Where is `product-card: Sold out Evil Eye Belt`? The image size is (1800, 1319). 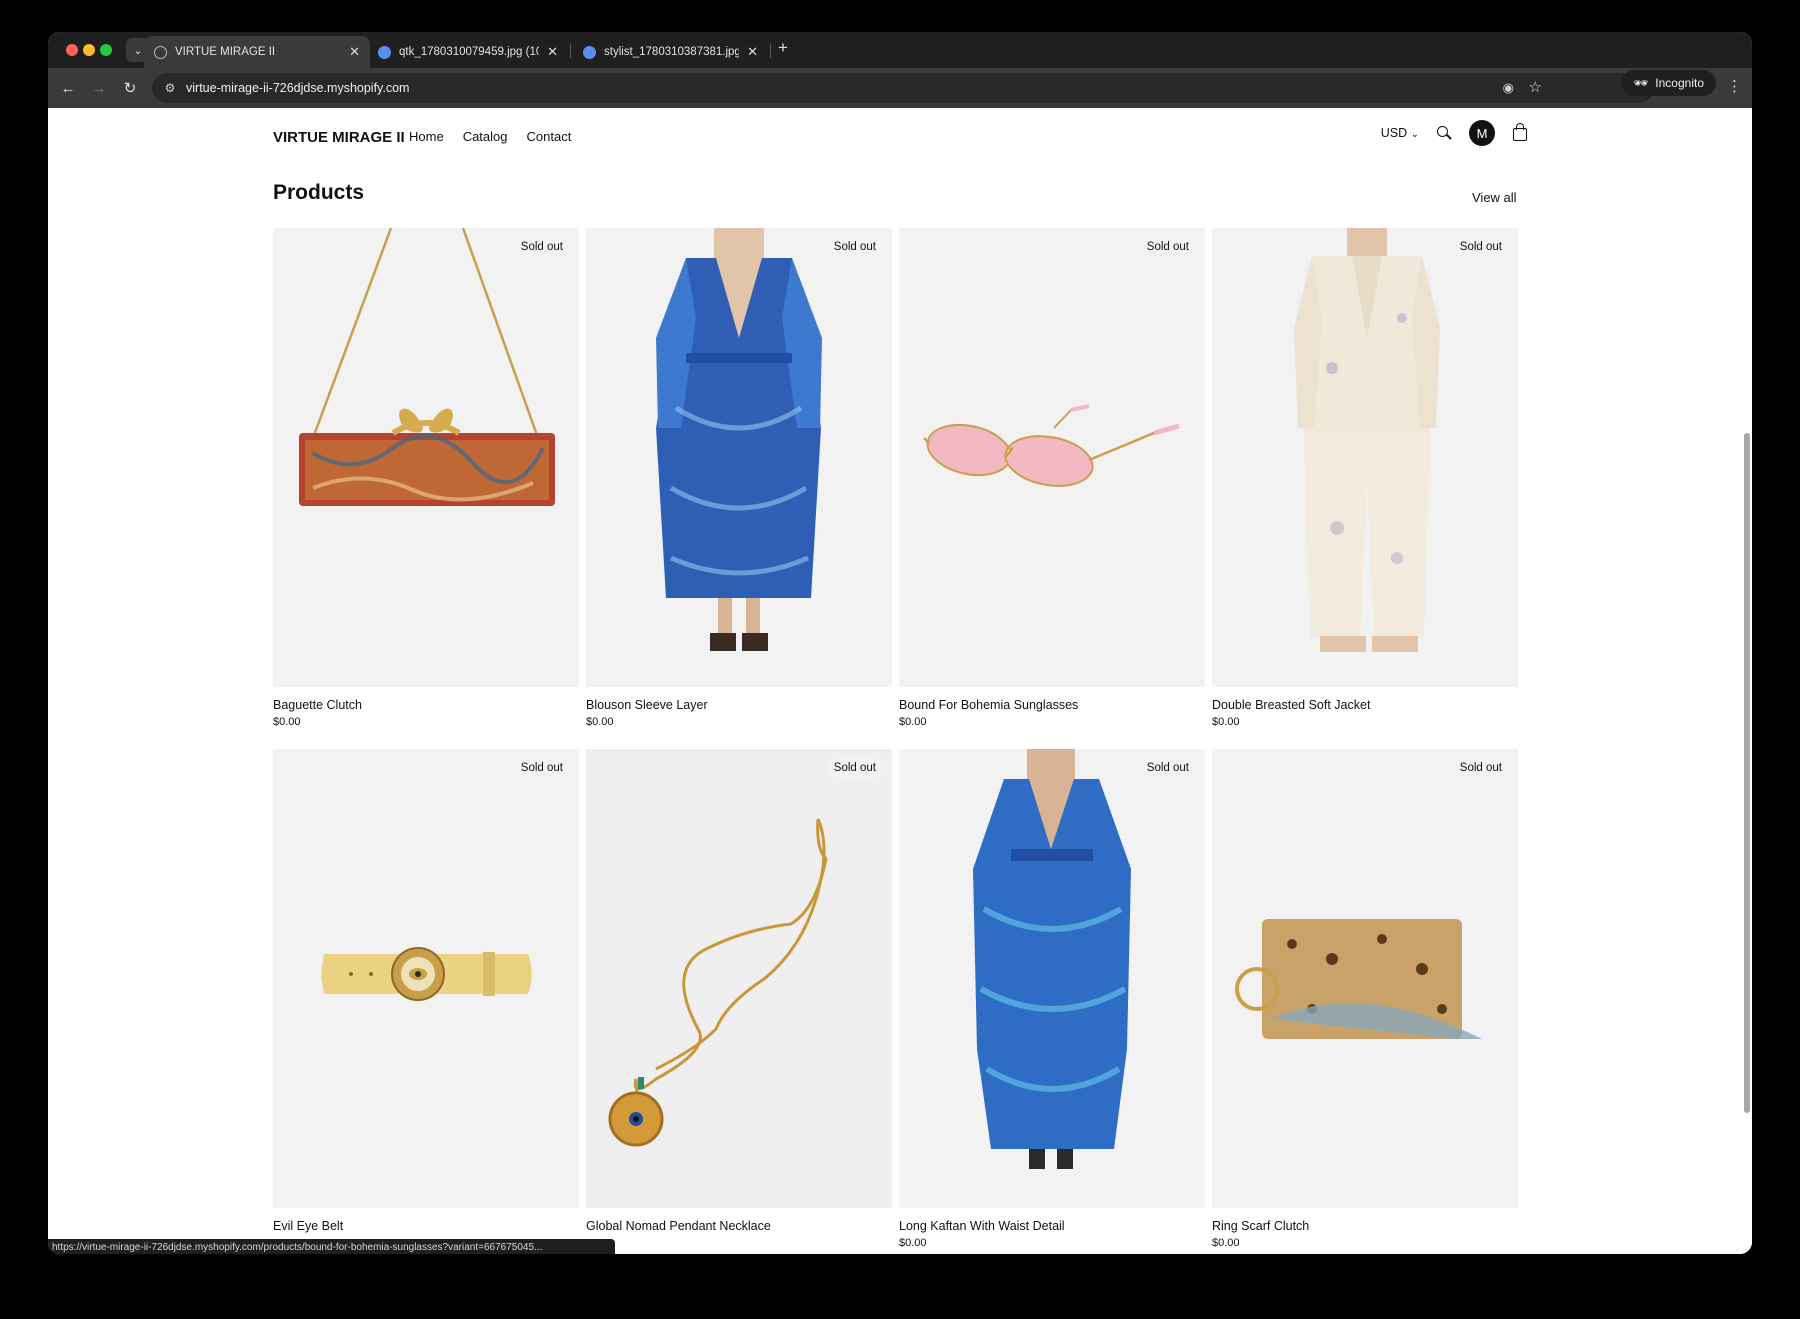
product-card: Sold out Evil Eye Belt is located at coordinates (426, 1000).